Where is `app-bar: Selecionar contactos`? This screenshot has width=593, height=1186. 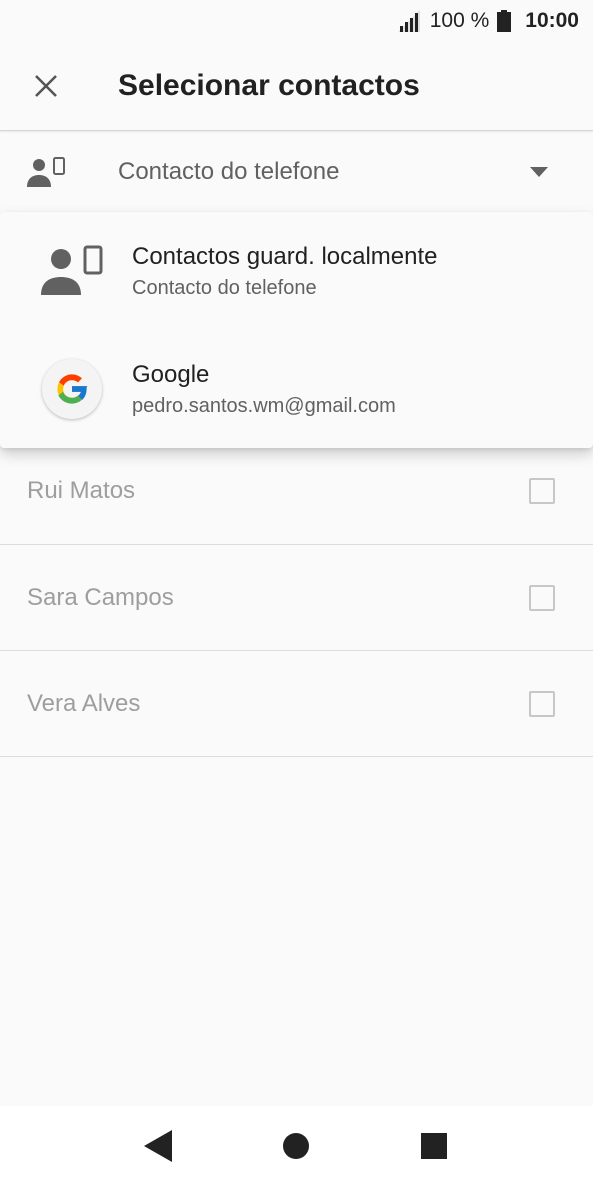 app-bar: Selecionar contactos is located at coordinates (296, 86).